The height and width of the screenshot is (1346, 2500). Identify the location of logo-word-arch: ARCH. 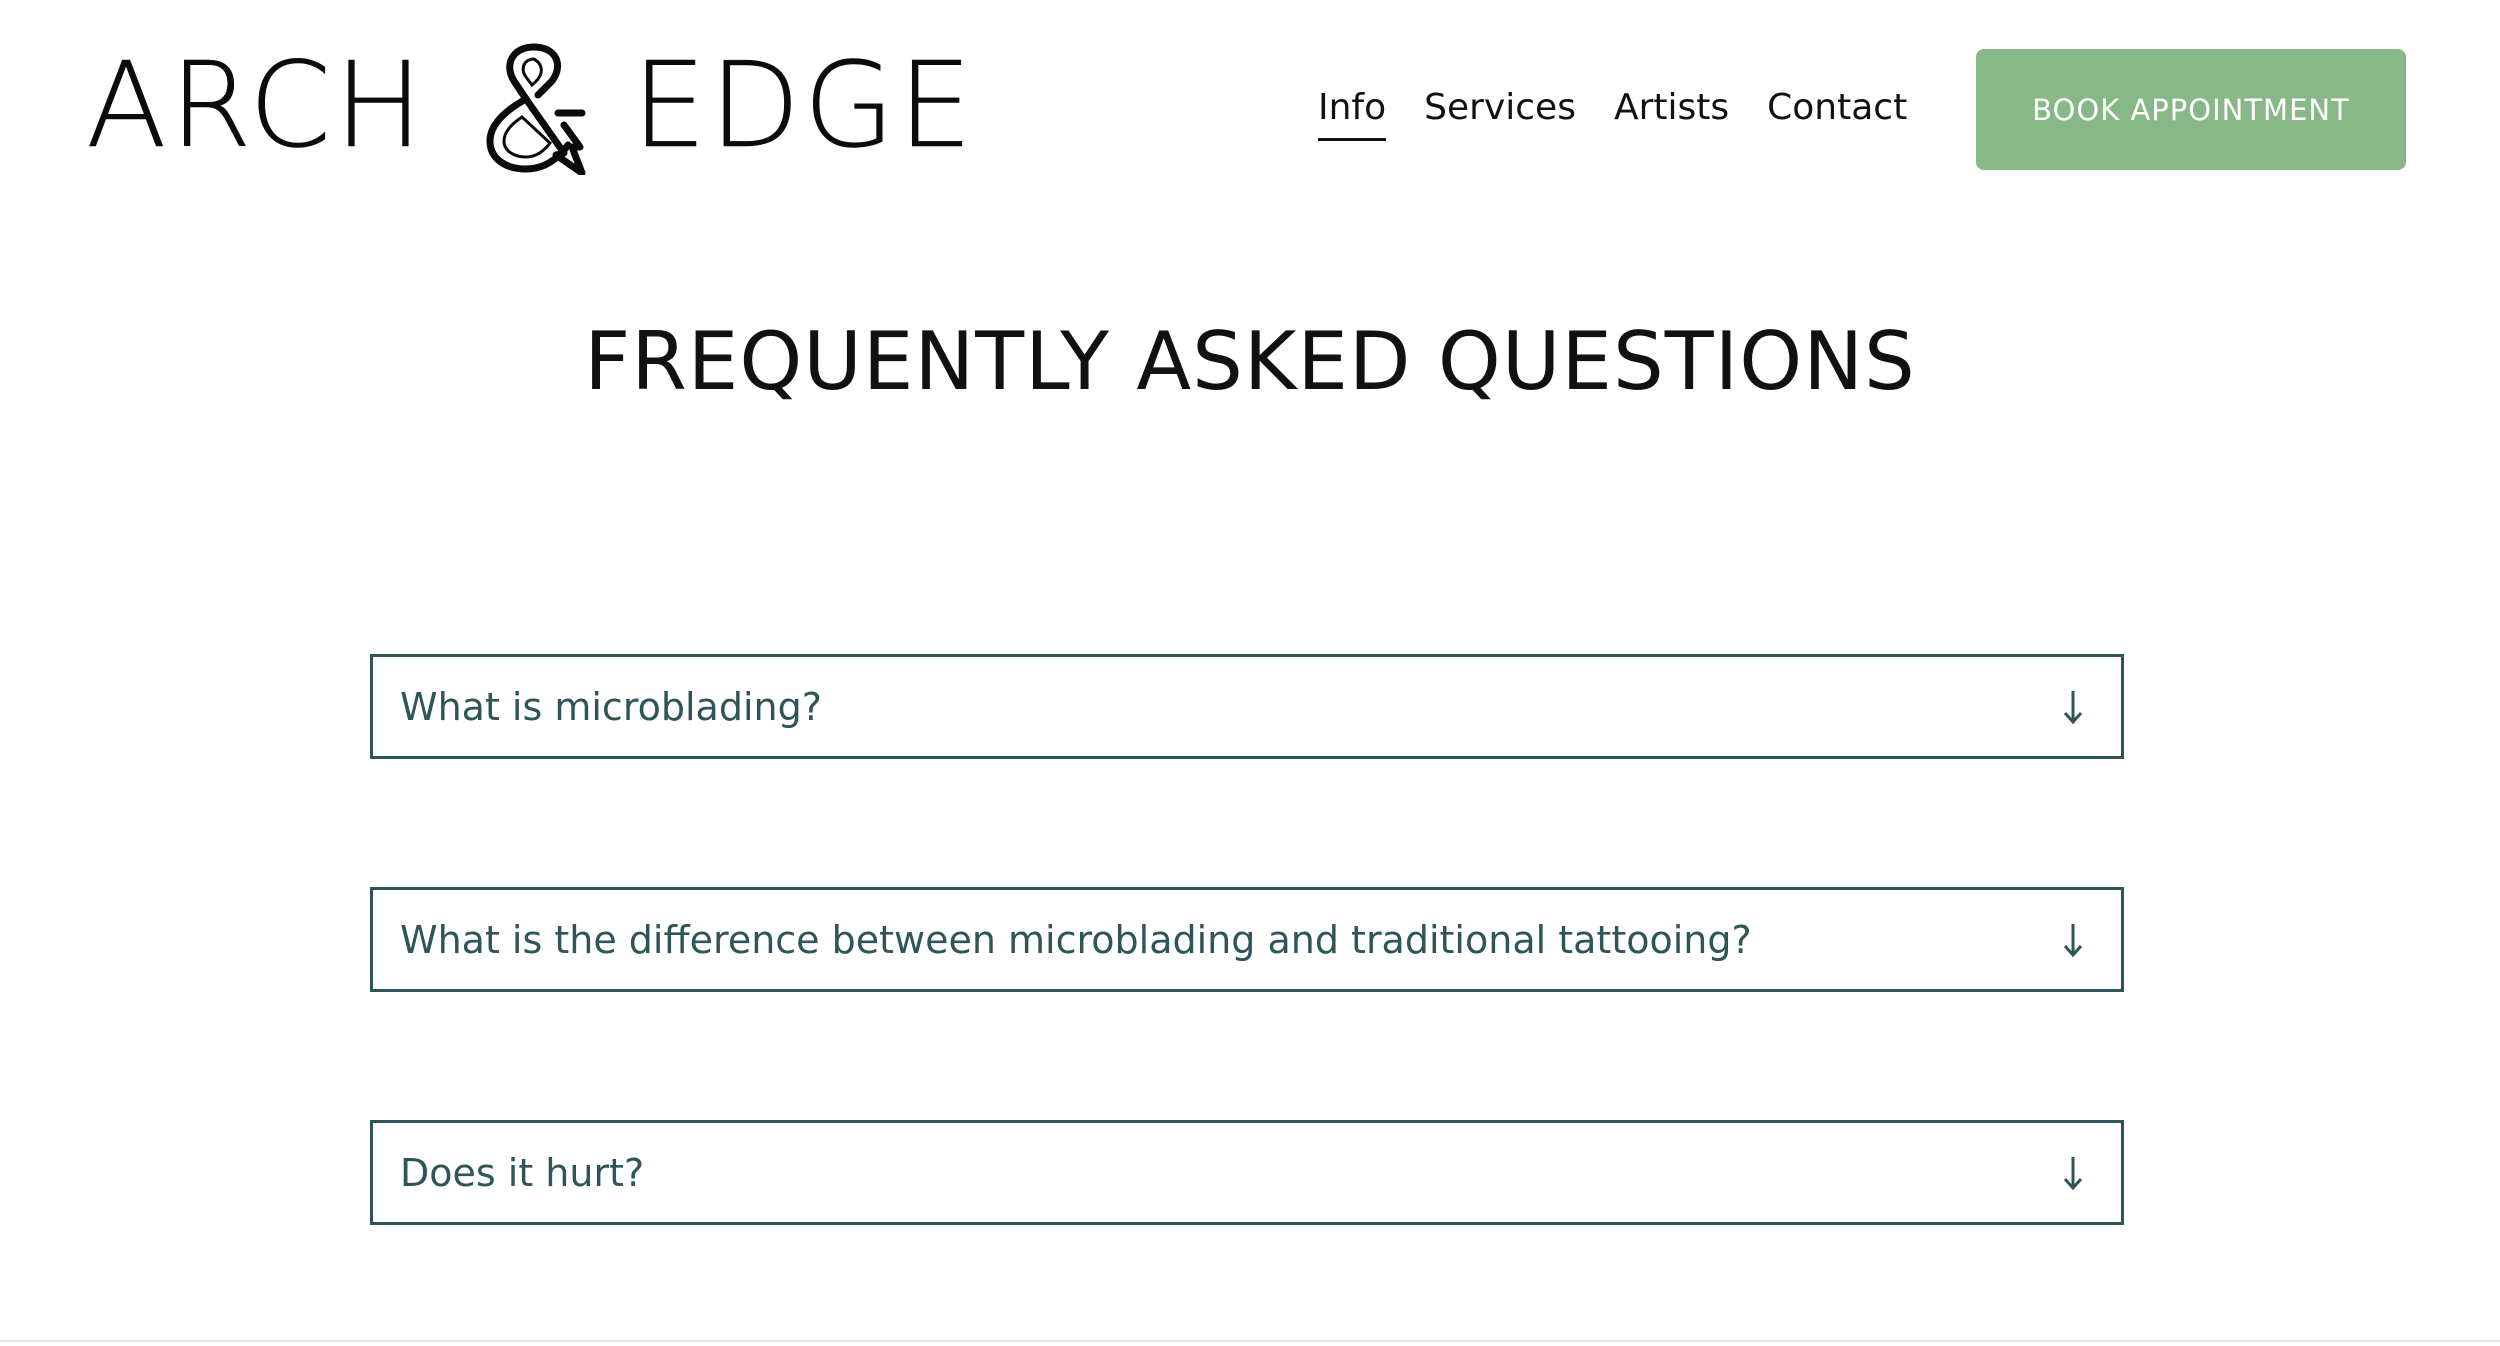
(256, 105).